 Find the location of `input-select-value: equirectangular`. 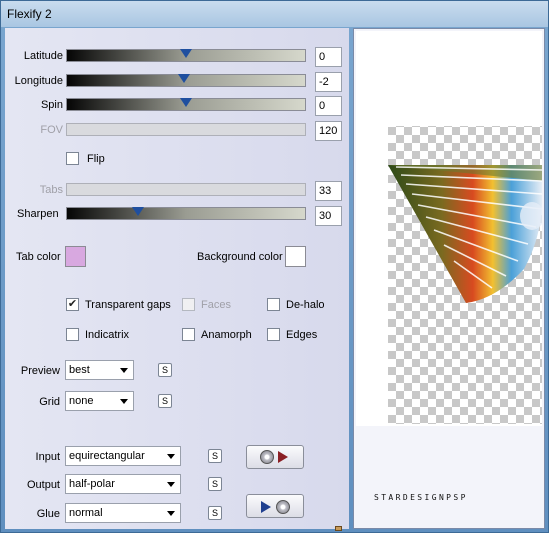

input-select-value: equirectangular is located at coordinates (107, 456).